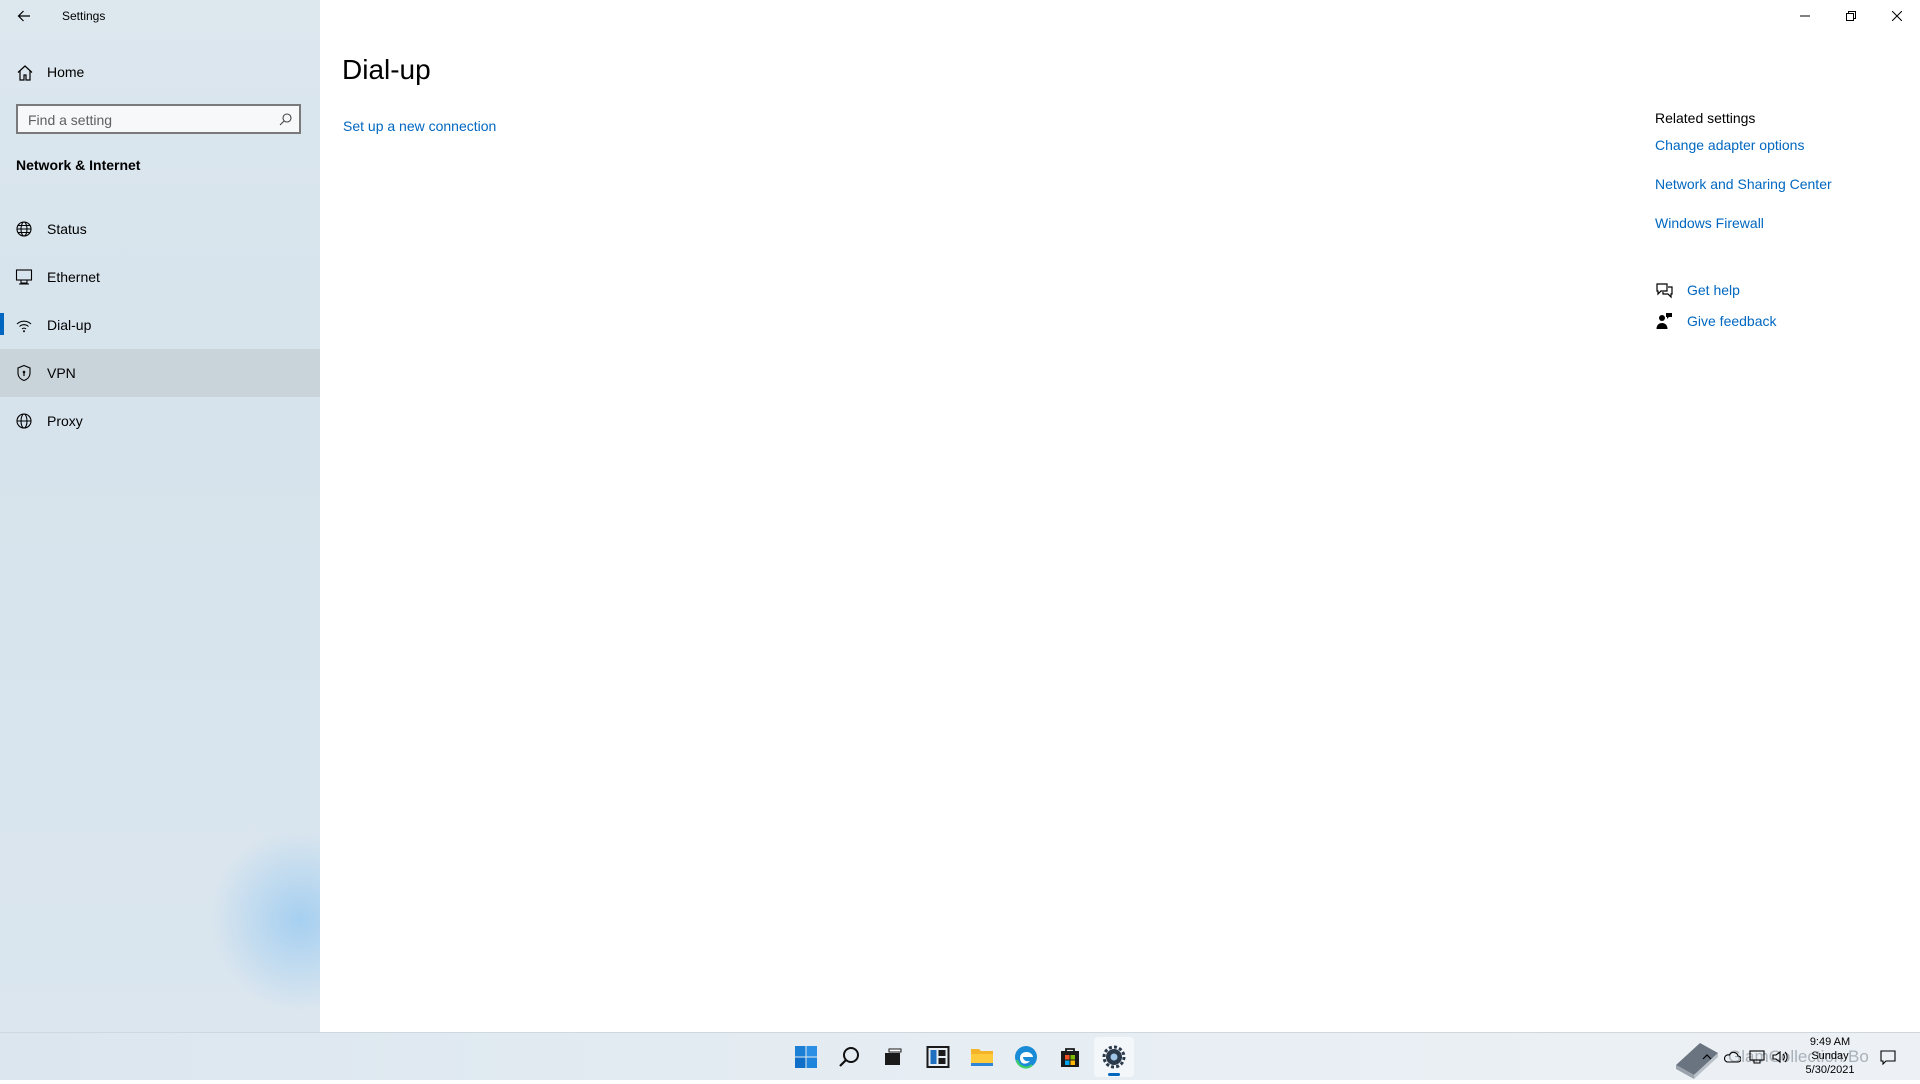  Describe the element at coordinates (24, 421) in the screenshot. I see `globe-icon` at that location.